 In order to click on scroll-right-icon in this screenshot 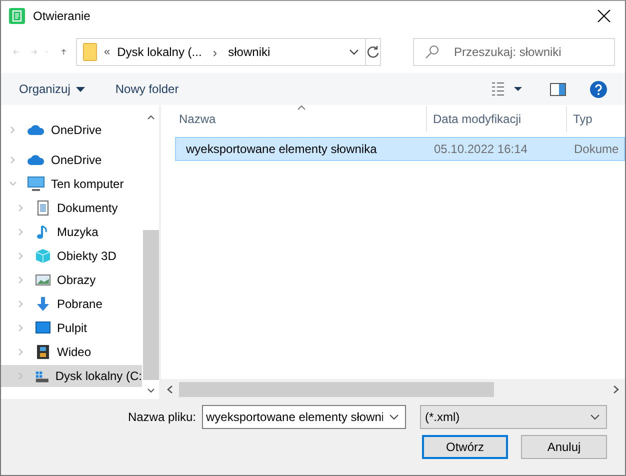, I will do `click(616, 389)`.